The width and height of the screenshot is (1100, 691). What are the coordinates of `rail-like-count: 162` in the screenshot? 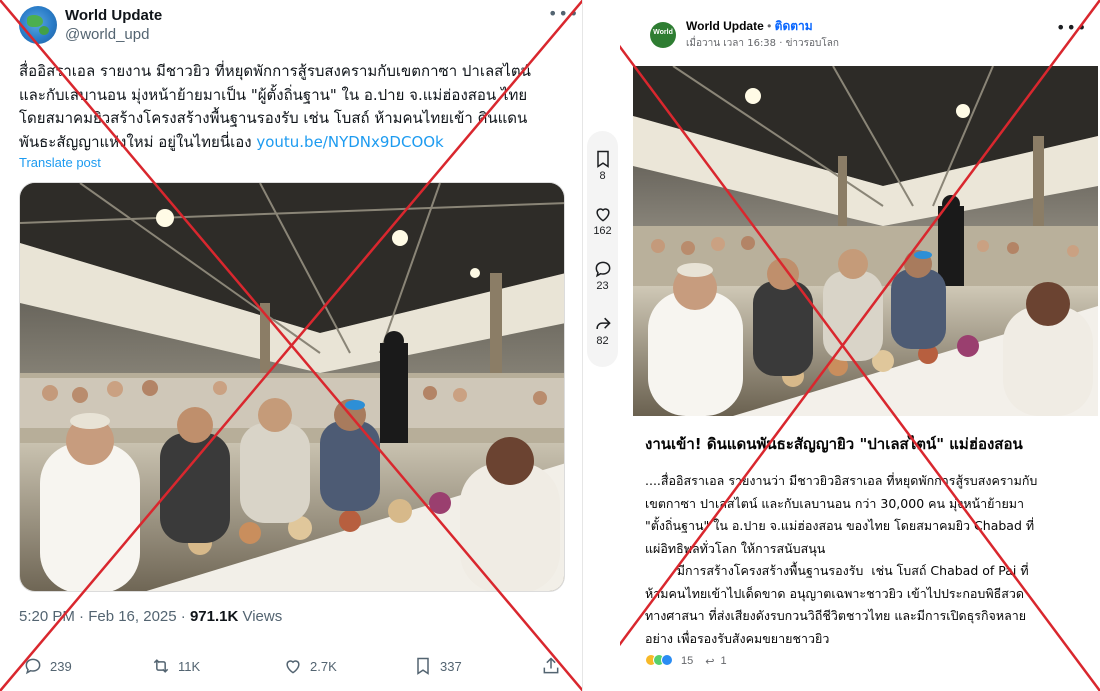 It's located at (602, 231).